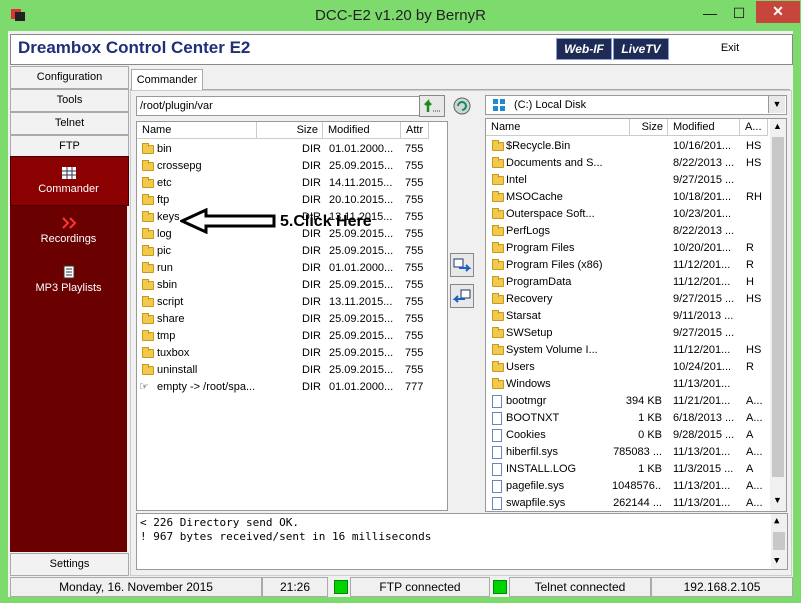  I want to click on chevron-down-icon: ▼, so click(776, 104).